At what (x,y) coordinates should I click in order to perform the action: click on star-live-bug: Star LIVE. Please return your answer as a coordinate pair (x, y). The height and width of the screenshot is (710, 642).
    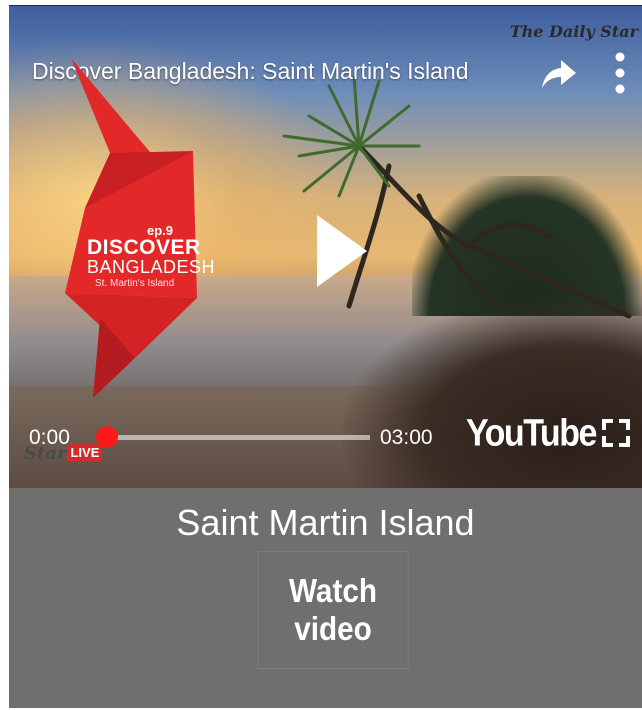
    Looking at the image, I should click on (63, 454).